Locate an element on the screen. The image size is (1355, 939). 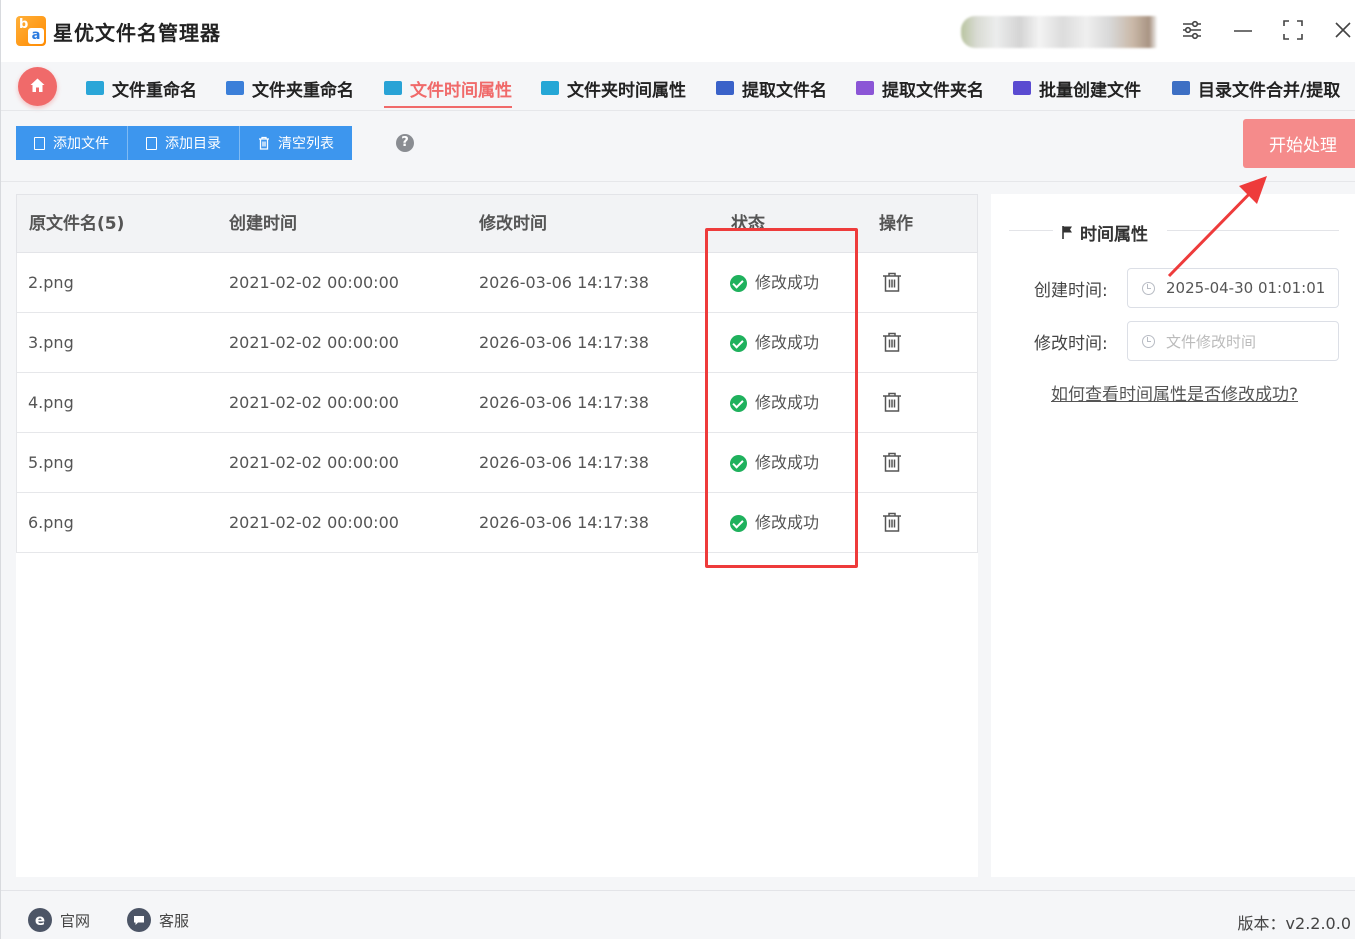
add-file-button: 添加文件 is located at coordinates (72, 143).